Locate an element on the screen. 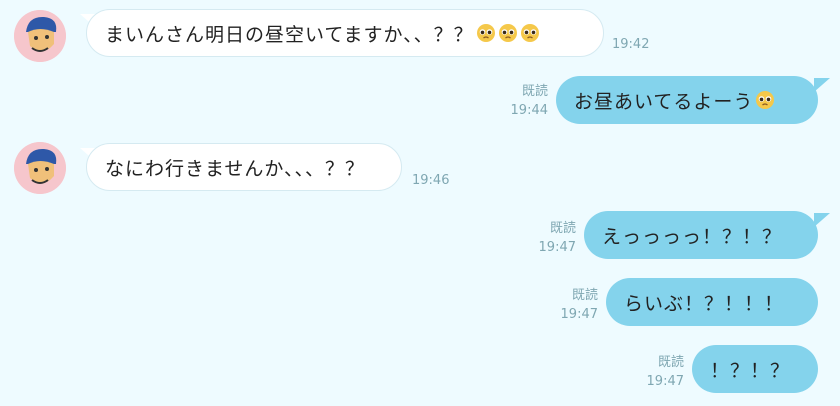 The width and height of the screenshot is (840, 406). message-text: らいぶ！？！！！ is located at coordinates (704, 303).